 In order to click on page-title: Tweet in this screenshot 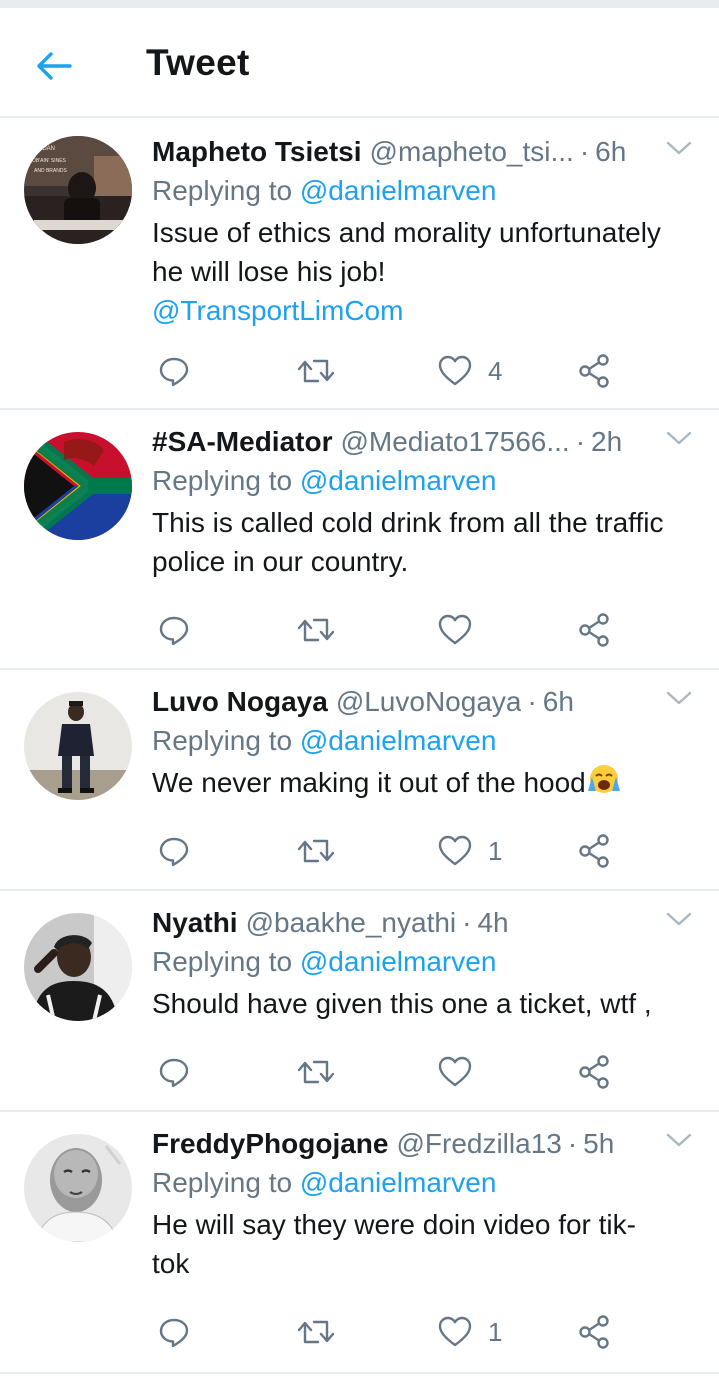, I will do `click(198, 62)`.